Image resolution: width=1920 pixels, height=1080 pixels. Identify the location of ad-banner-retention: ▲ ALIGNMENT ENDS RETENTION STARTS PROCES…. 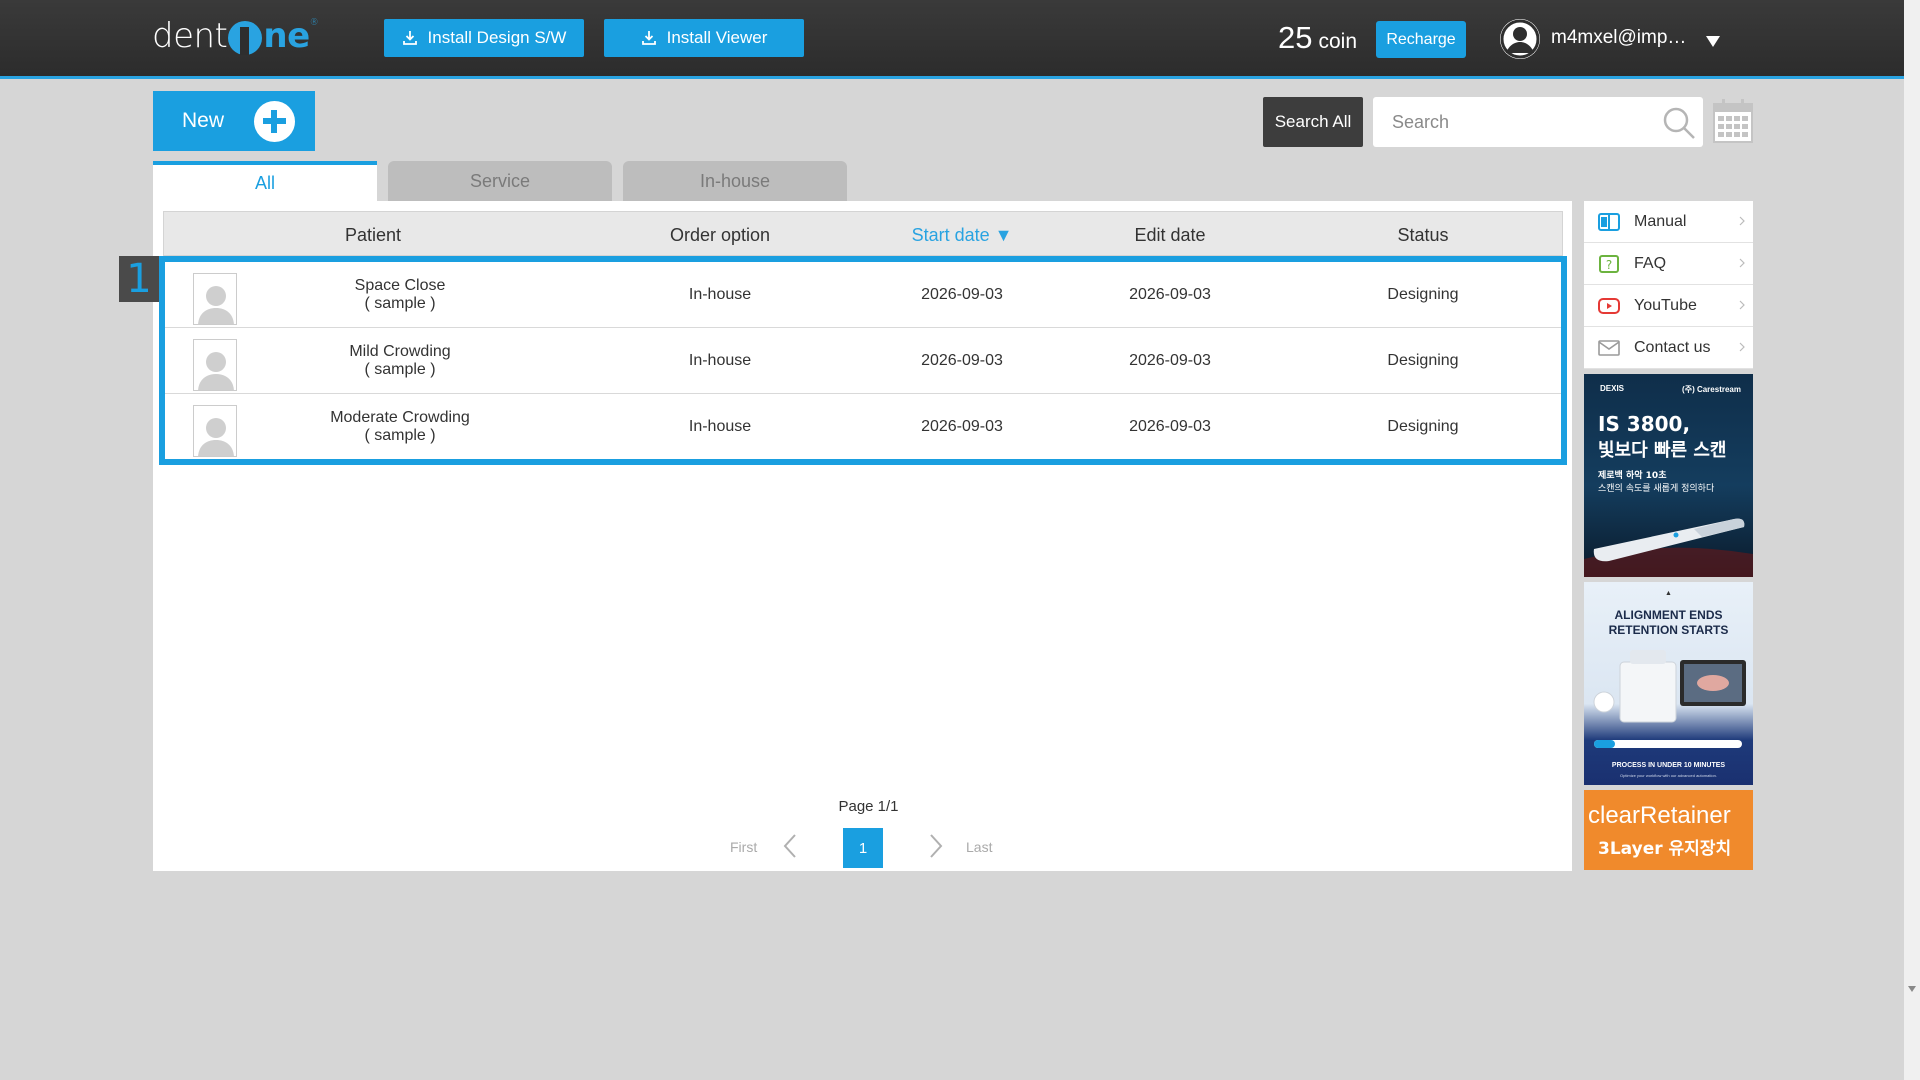
(1668, 683).